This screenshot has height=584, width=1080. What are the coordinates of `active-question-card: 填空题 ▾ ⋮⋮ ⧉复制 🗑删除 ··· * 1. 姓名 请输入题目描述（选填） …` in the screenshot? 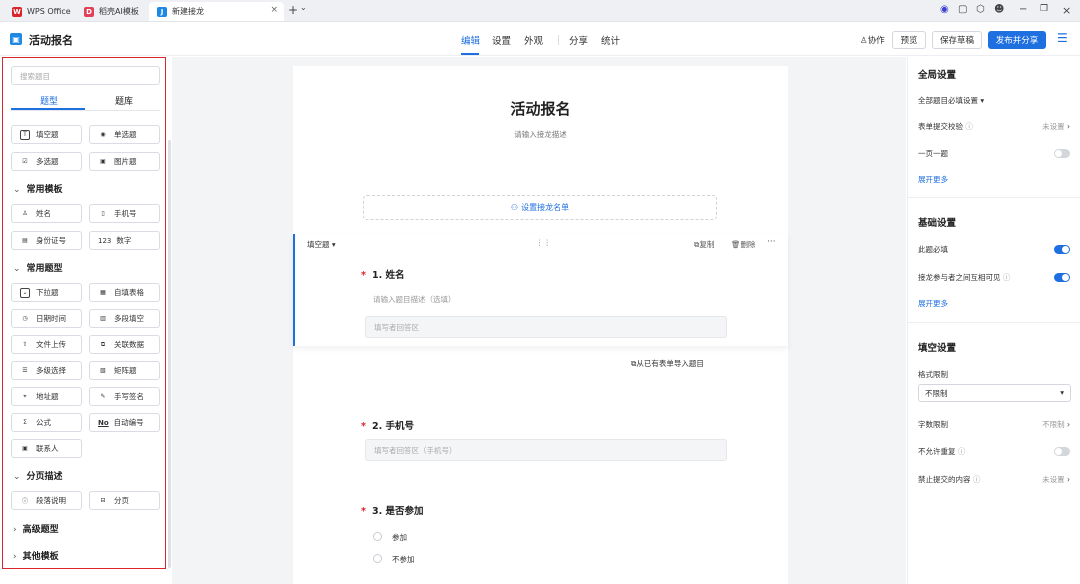 It's located at (540, 290).